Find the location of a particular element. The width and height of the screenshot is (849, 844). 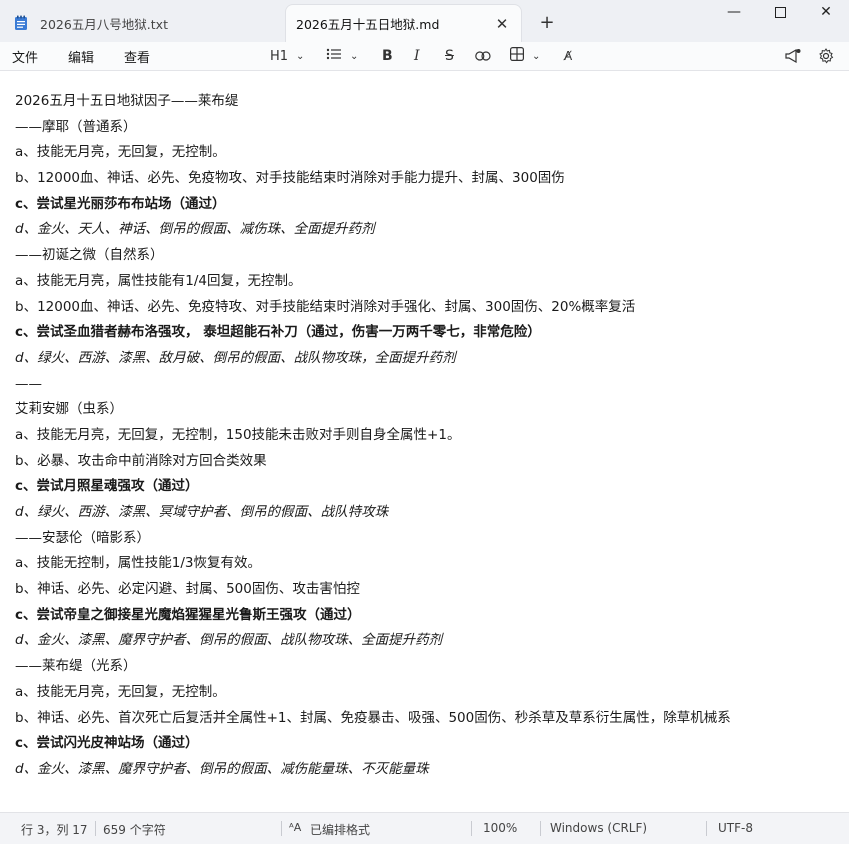

text-line: d、绿火、西游、漆黑、冥域守护者、倒吊的假面、战队特攻珠 is located at coordinates (202, 512).